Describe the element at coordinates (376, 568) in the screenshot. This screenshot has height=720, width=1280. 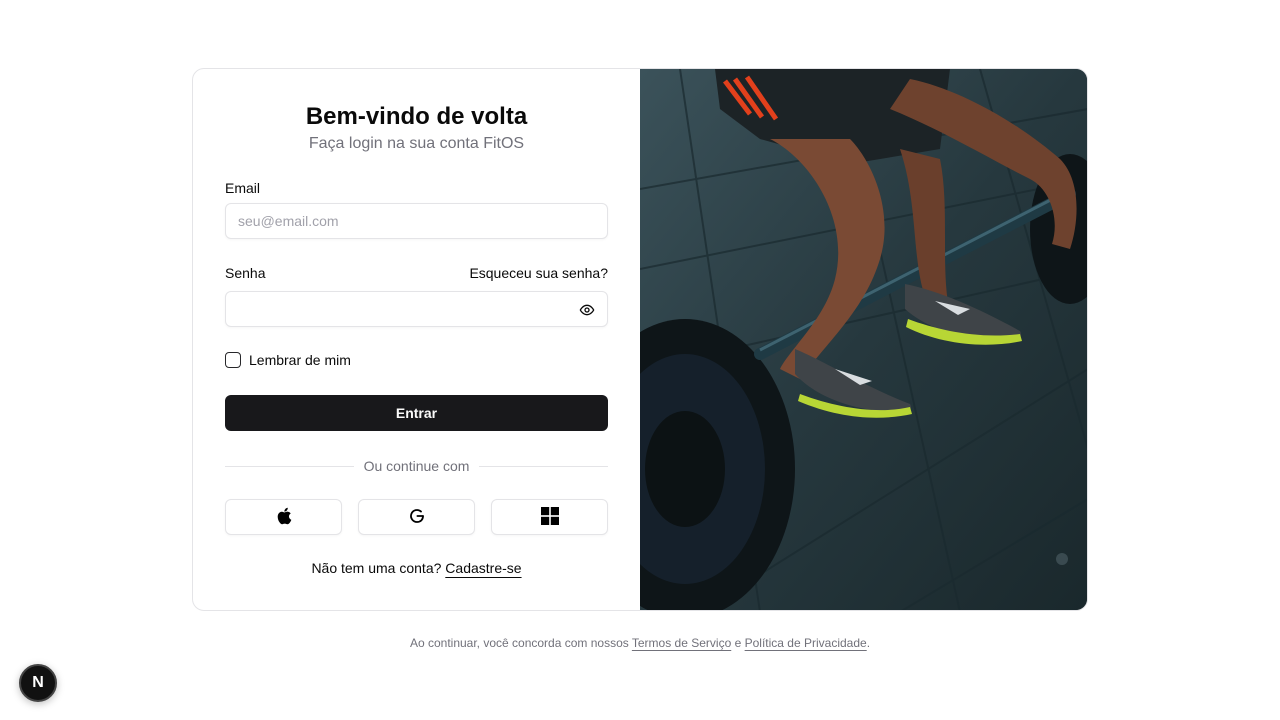
I see `signup-prompt: Não tem uma conta?` at that location.